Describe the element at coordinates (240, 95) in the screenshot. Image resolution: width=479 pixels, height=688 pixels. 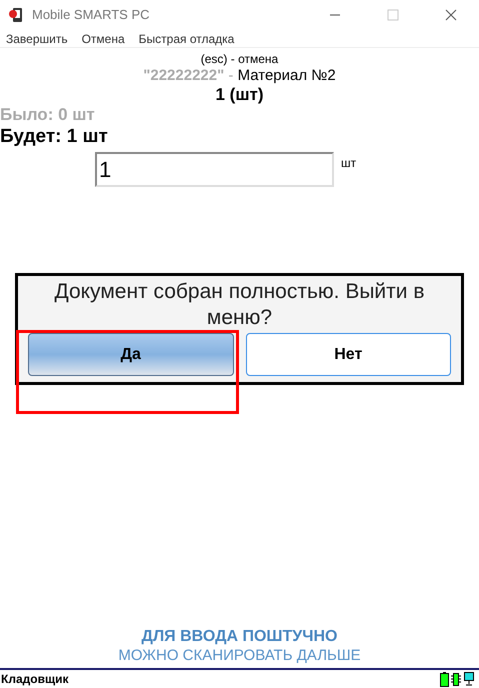
I see `quantity-text: 1 (шт)` at that location.